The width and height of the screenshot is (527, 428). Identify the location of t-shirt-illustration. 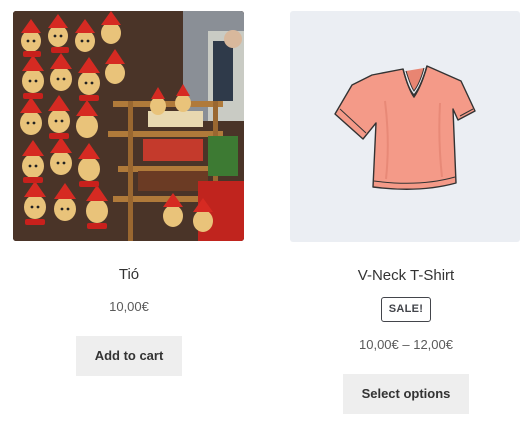
(405, 127).